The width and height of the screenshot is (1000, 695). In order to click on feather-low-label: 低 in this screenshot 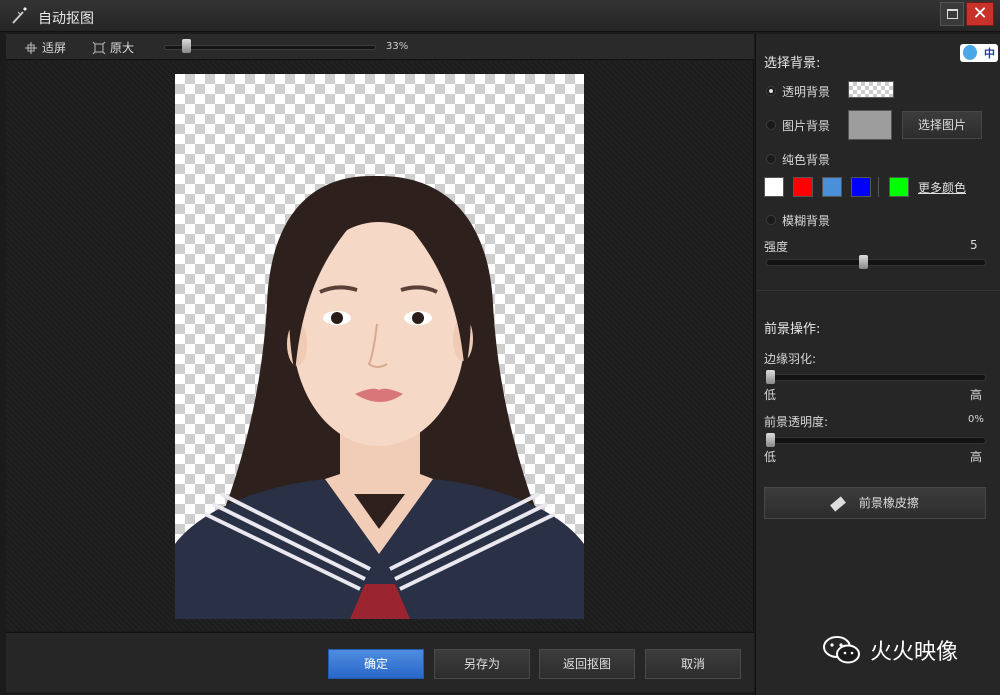, I will do `click(770, 395)`.